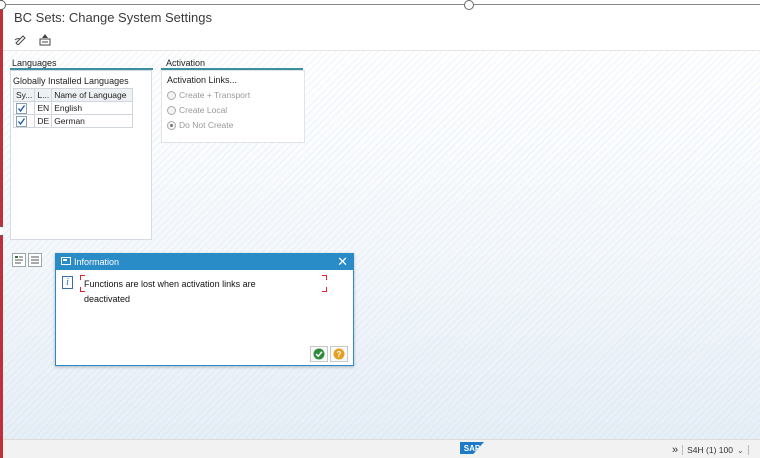  I want to click on radio-create-transport: Create + Transport, so click(208, 95).